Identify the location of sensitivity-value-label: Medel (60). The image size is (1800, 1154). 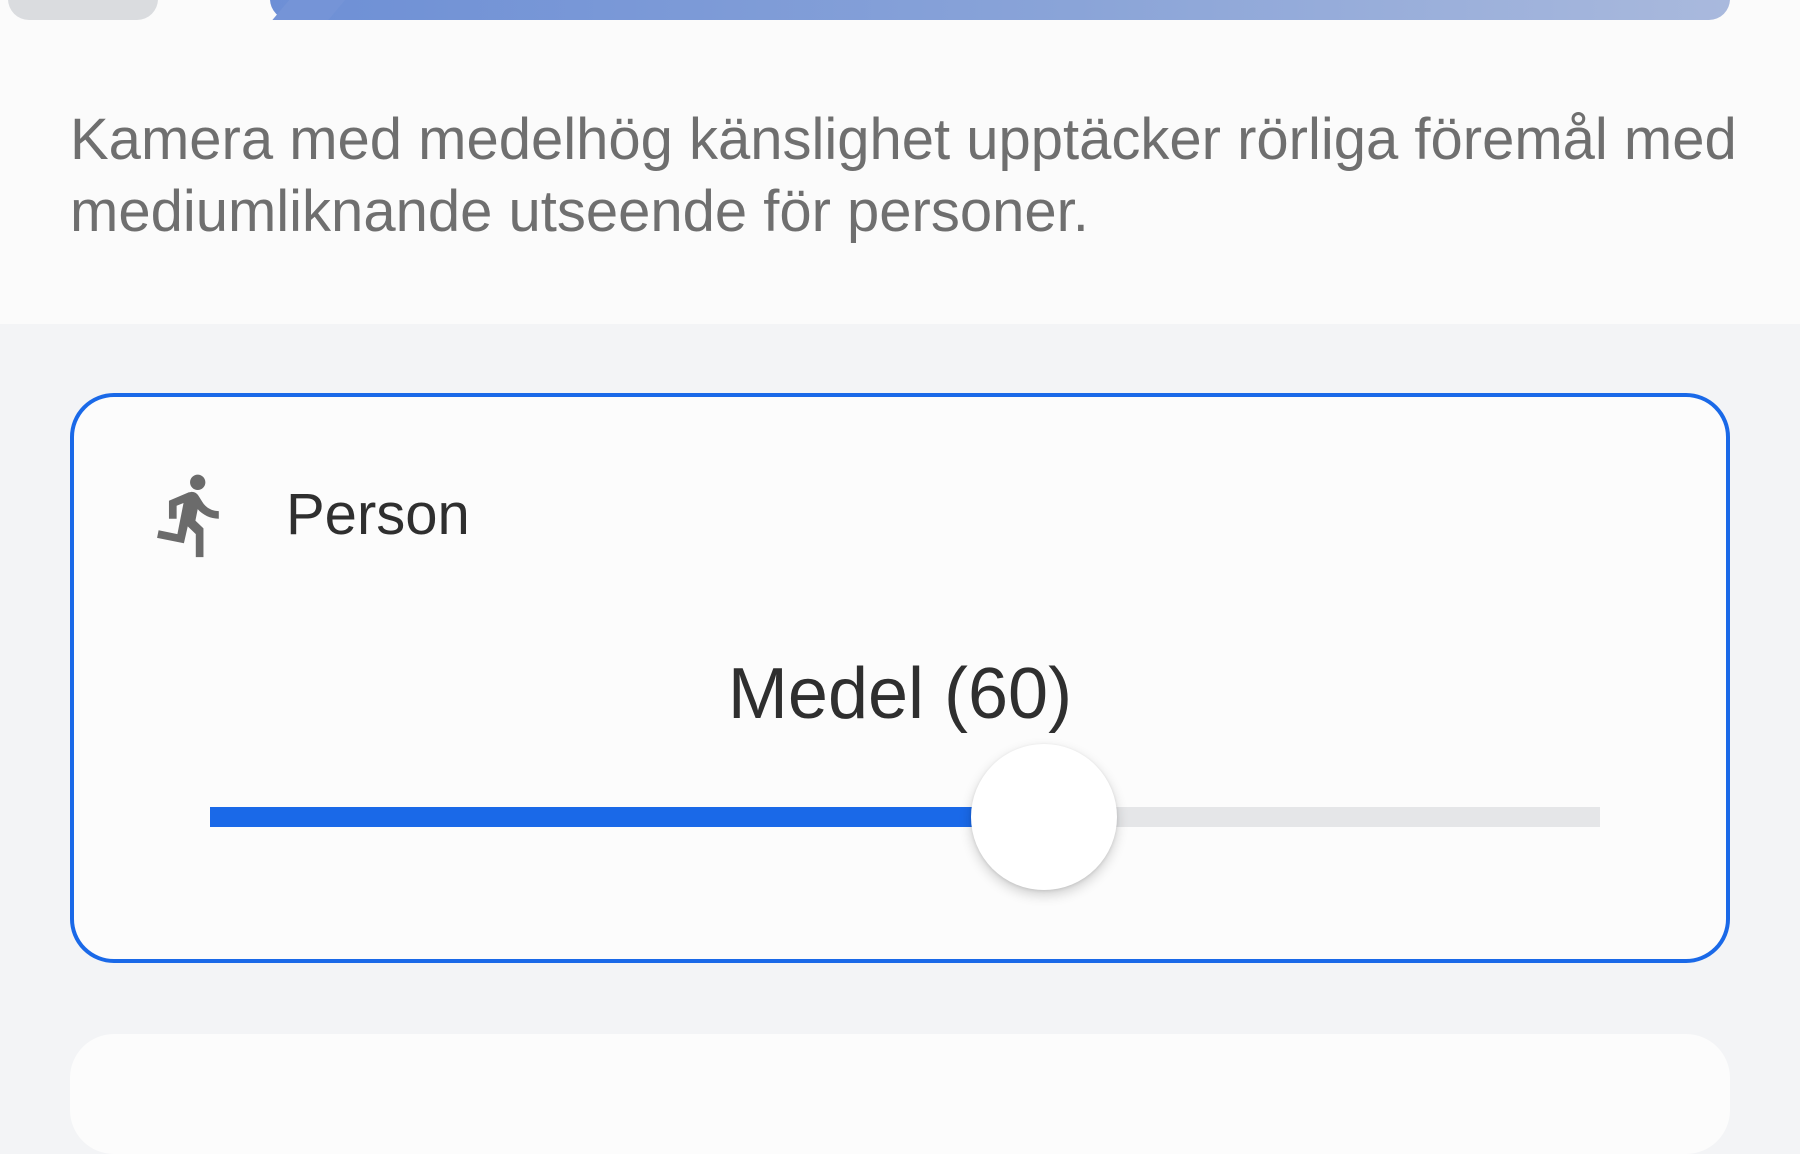
(900, 694).